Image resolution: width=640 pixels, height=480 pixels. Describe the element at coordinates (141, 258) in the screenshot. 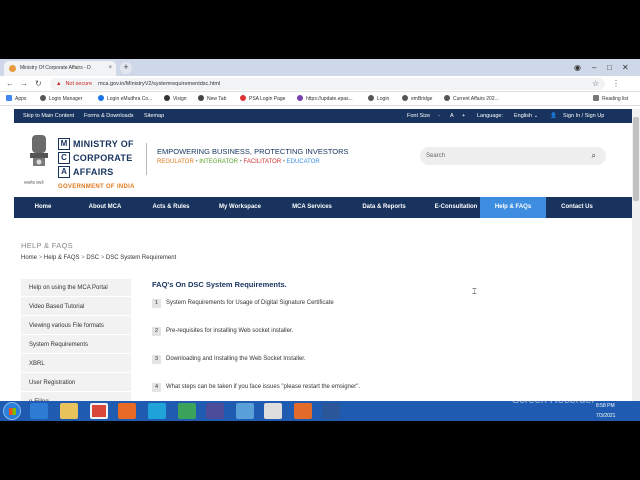

I see `breadcrumb-current: DSC System Requirement` at that location.